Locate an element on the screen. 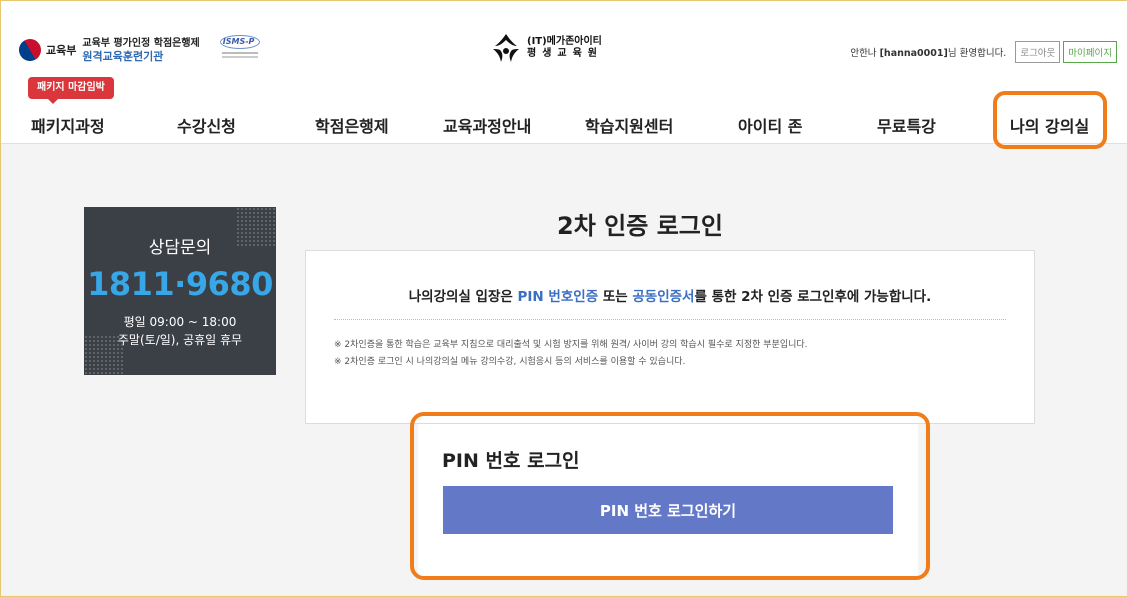  deadline-badge: 패키지 마감임박 is located at coordinates (71, 90).